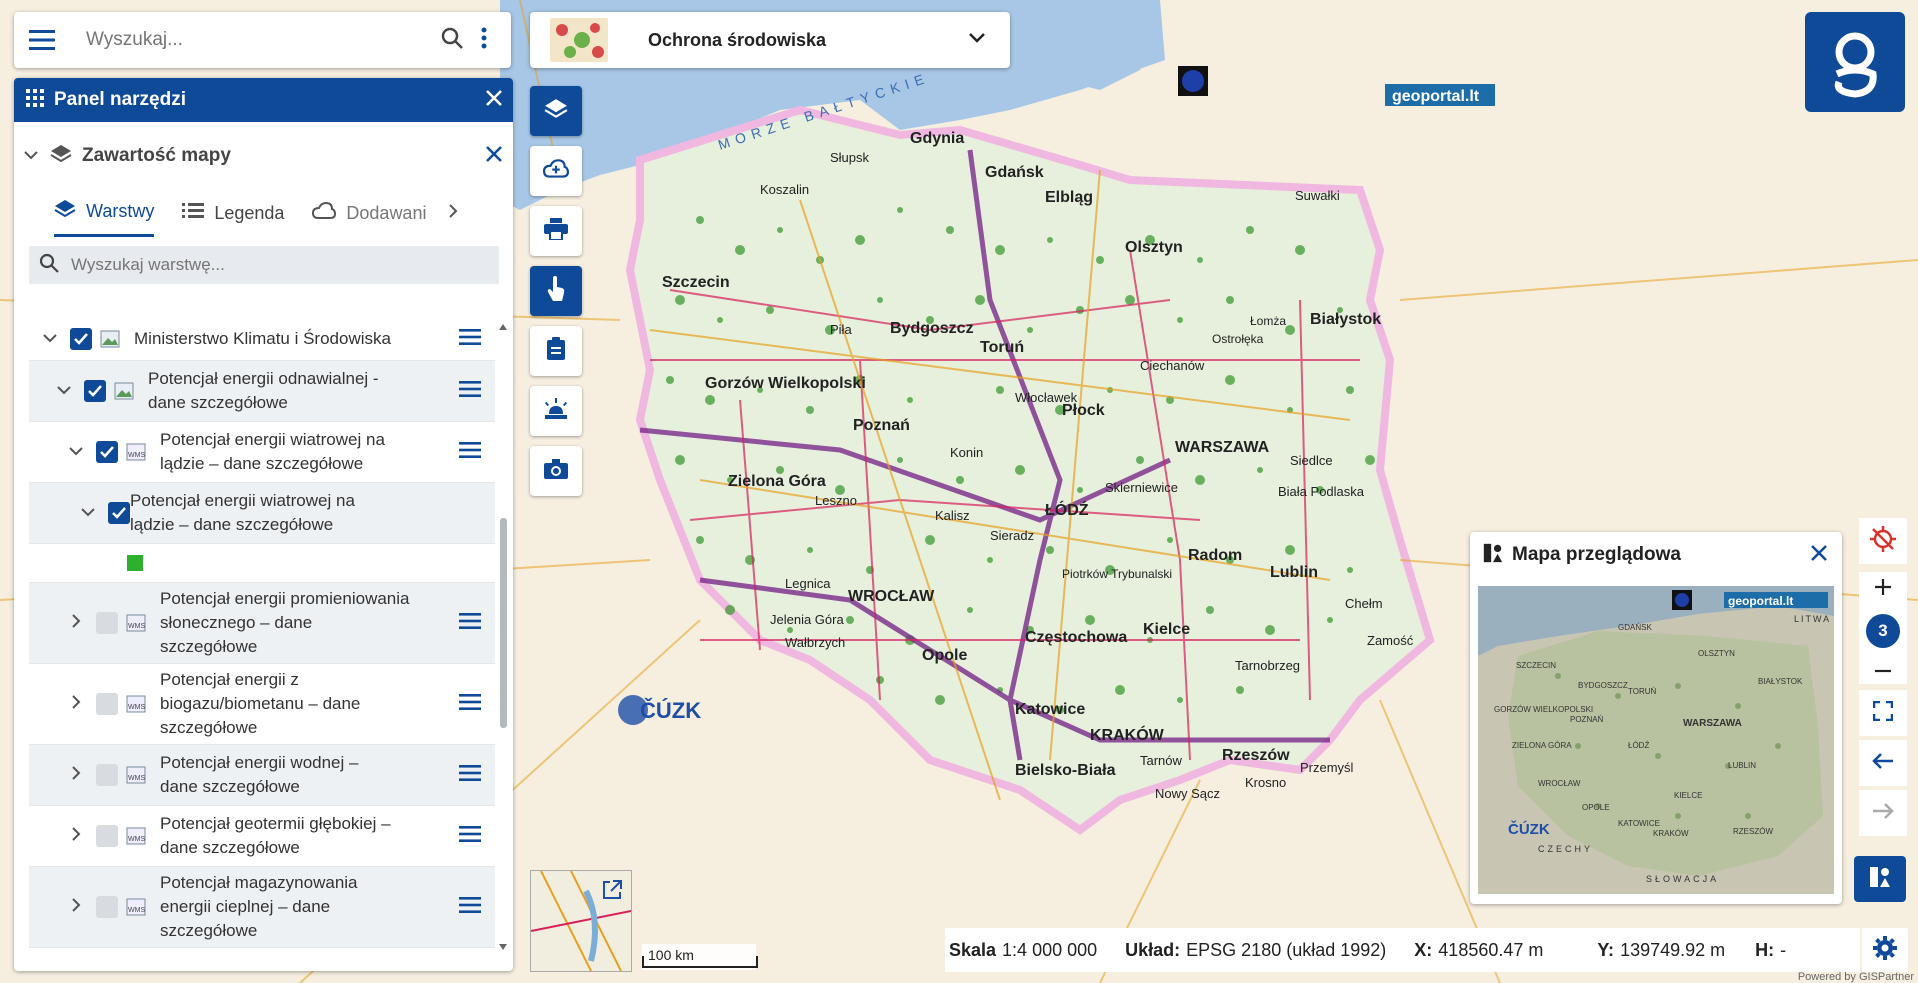  What do you see at coordinates (1812, 619) in the screenshot?
I see `overview-label: LITWA` at bounding box center [1812, 619].